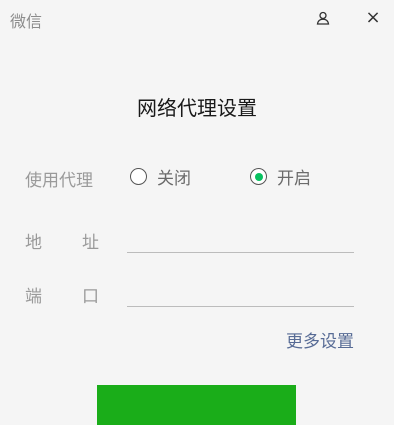  Describe the element at coordinates (240, 293) in the screenshot. I see `port-input` at that location.